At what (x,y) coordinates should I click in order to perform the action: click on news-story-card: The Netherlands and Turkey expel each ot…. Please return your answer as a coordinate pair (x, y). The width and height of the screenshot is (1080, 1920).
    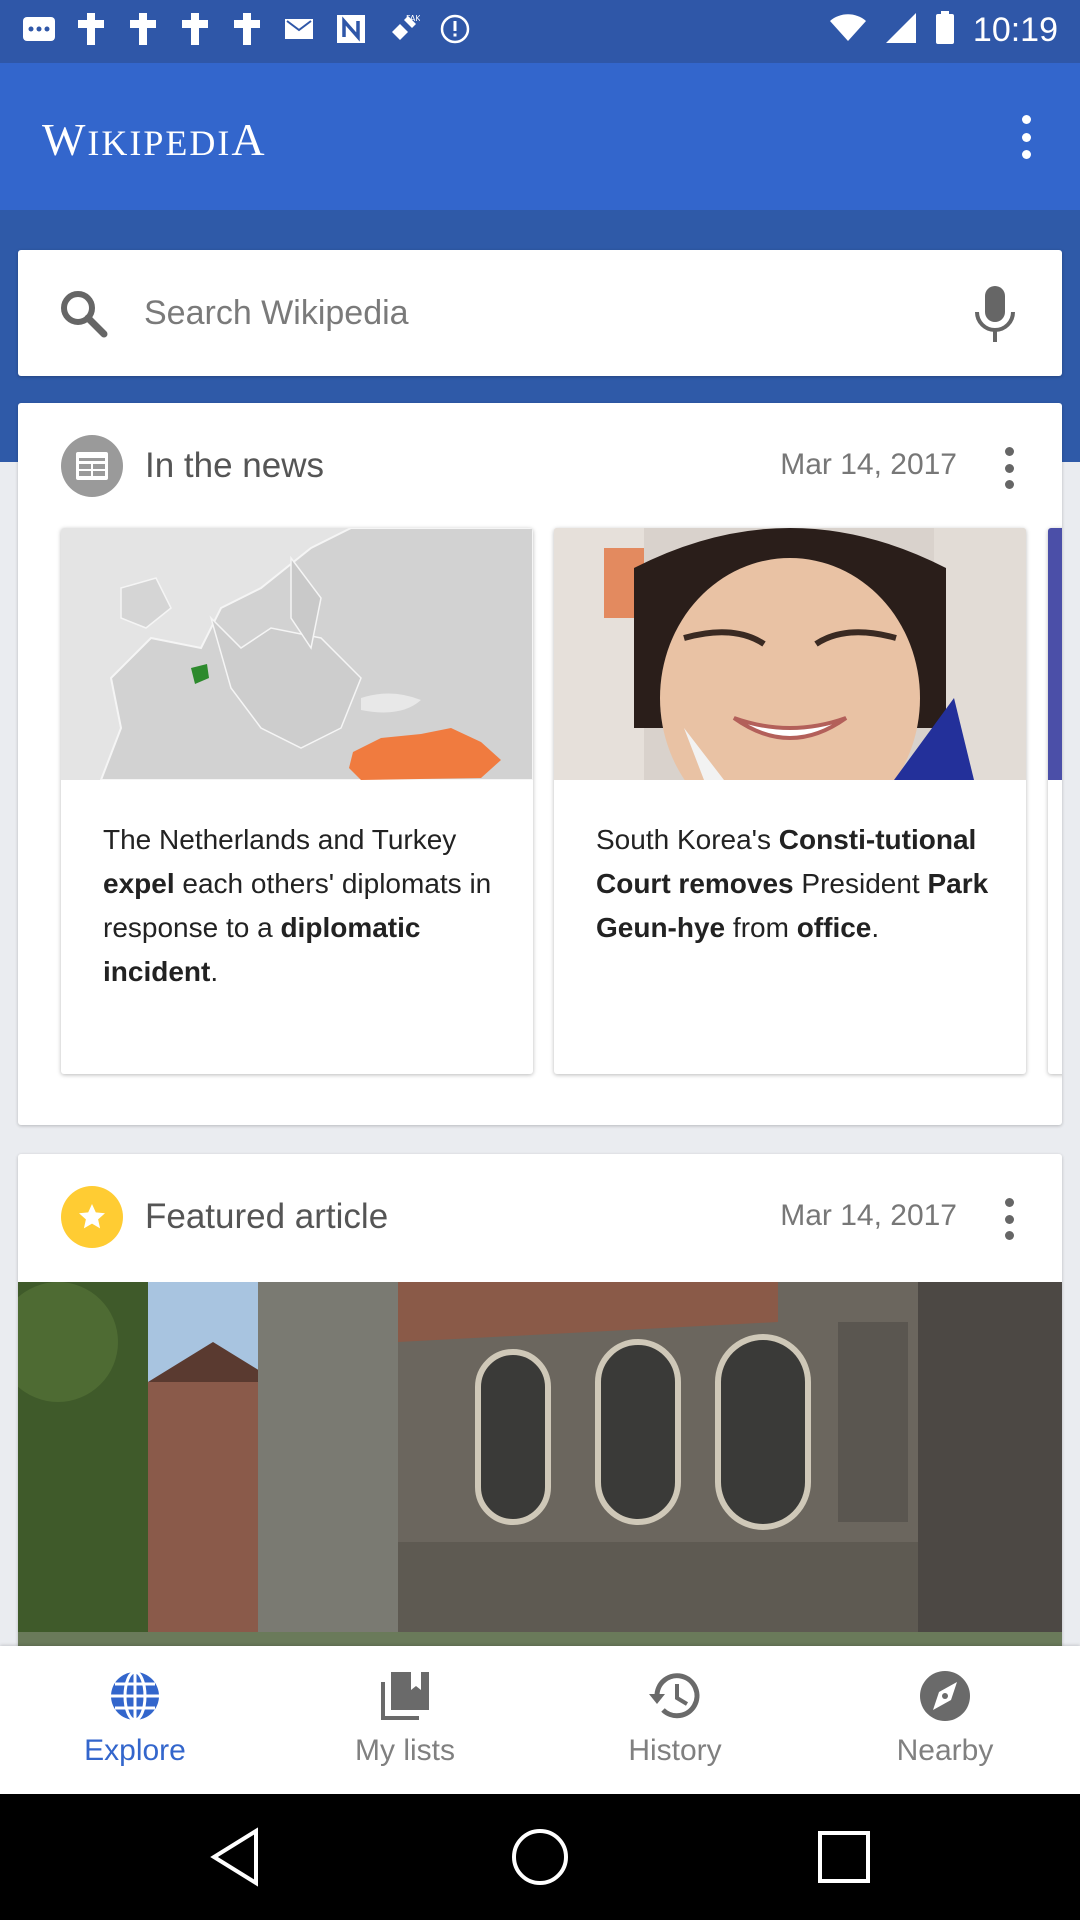
    Looking at the image, I should click on (297, 801).